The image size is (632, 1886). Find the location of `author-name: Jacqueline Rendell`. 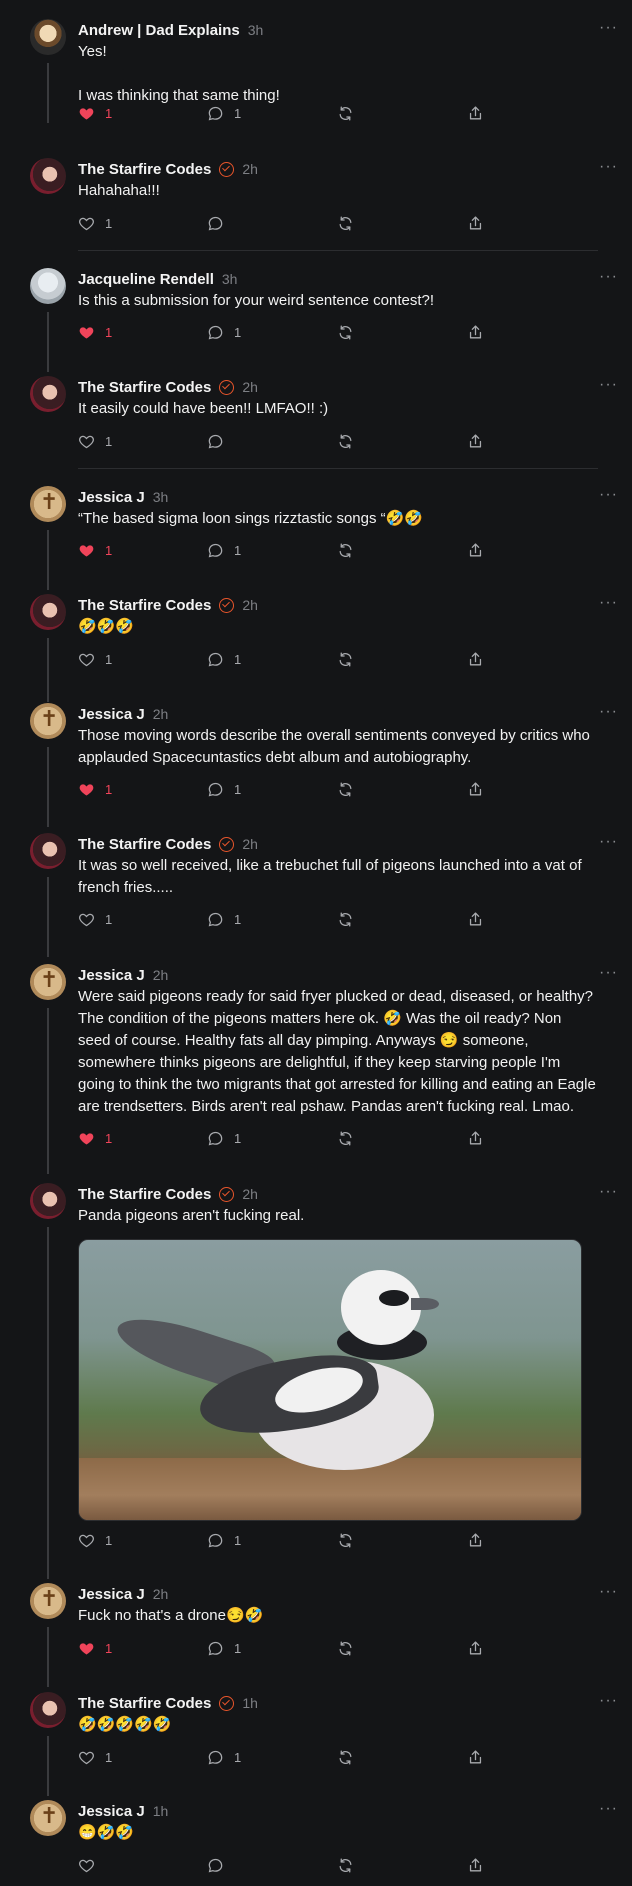

author-name: Jacqueline Rendell is located at coordinates (146, 279).